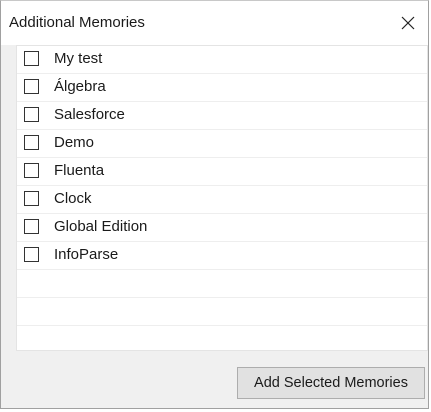  What do you see at coordinates (222, 256) in the screenshot?
I see `list-item: InfoParse` at bounding box center [222, 256].